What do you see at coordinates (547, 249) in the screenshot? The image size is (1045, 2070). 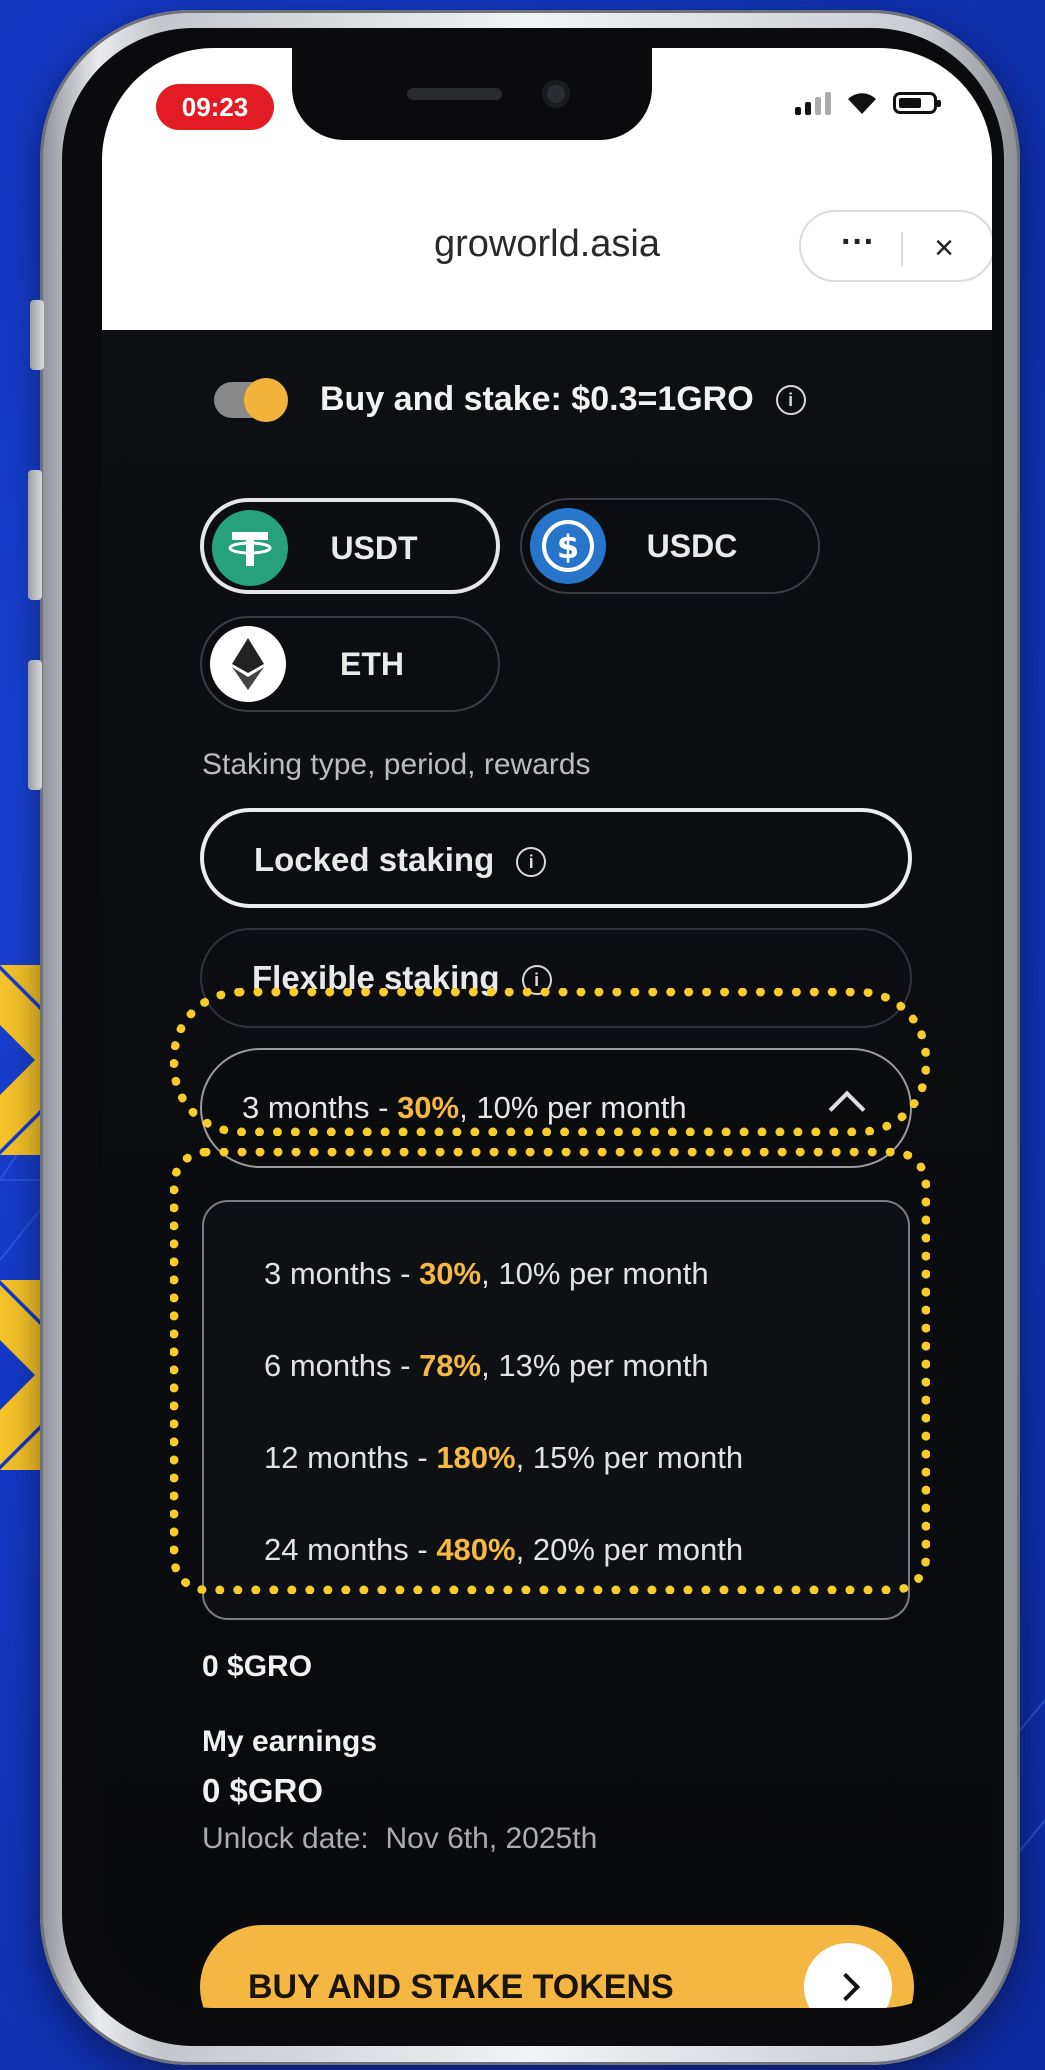 I see `browser-header: groworld.asia ··· ×` at bounding box center [547, 249].